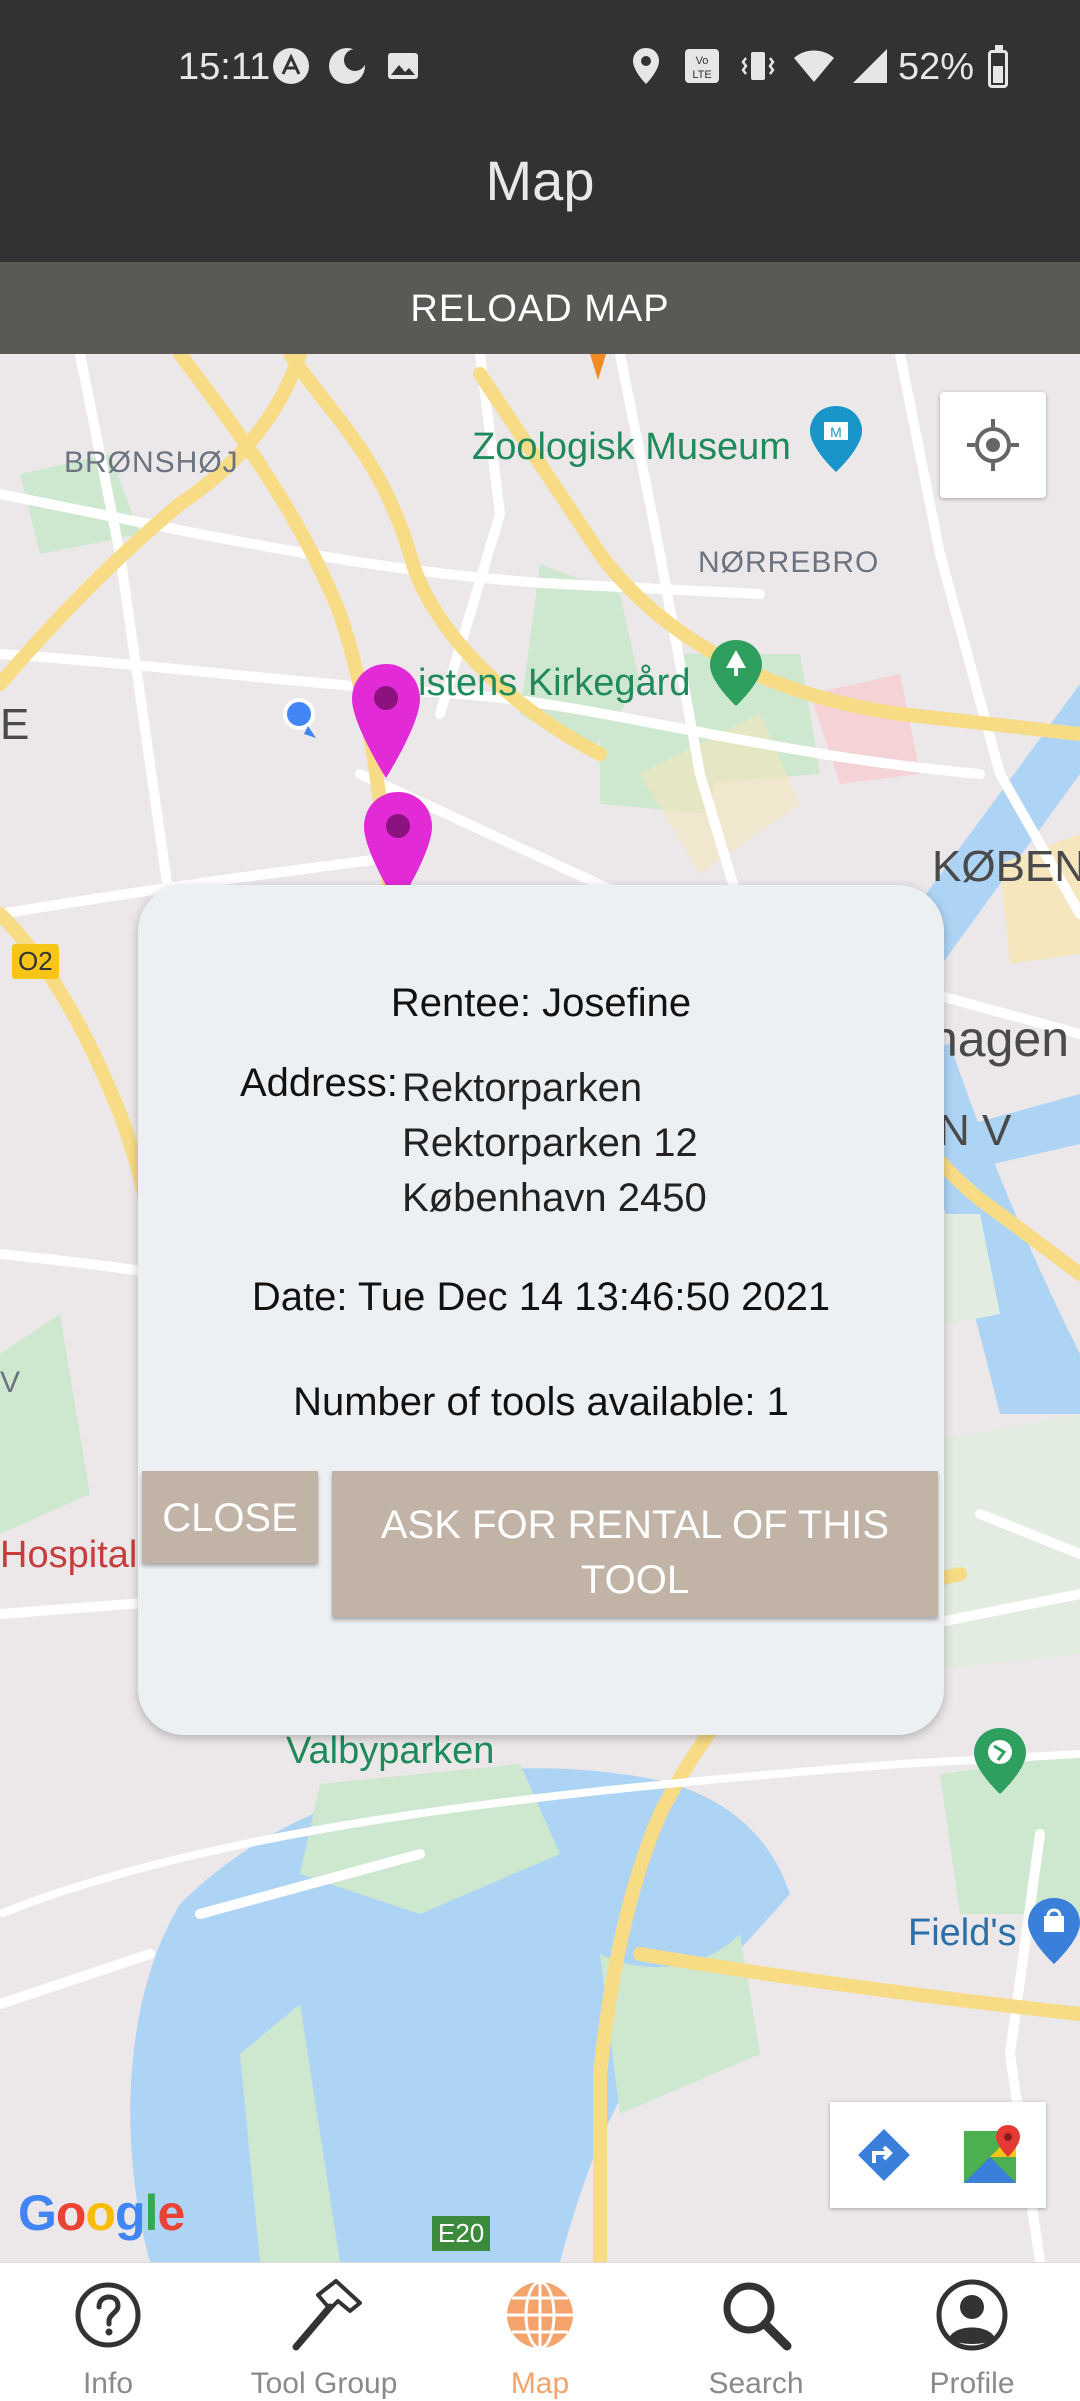 The width and height of the screenshot is (1080, 2401). Describe the element at coordinates (962, 1933) in the screenshot. I see `map-label-fields: Field's` at that location.